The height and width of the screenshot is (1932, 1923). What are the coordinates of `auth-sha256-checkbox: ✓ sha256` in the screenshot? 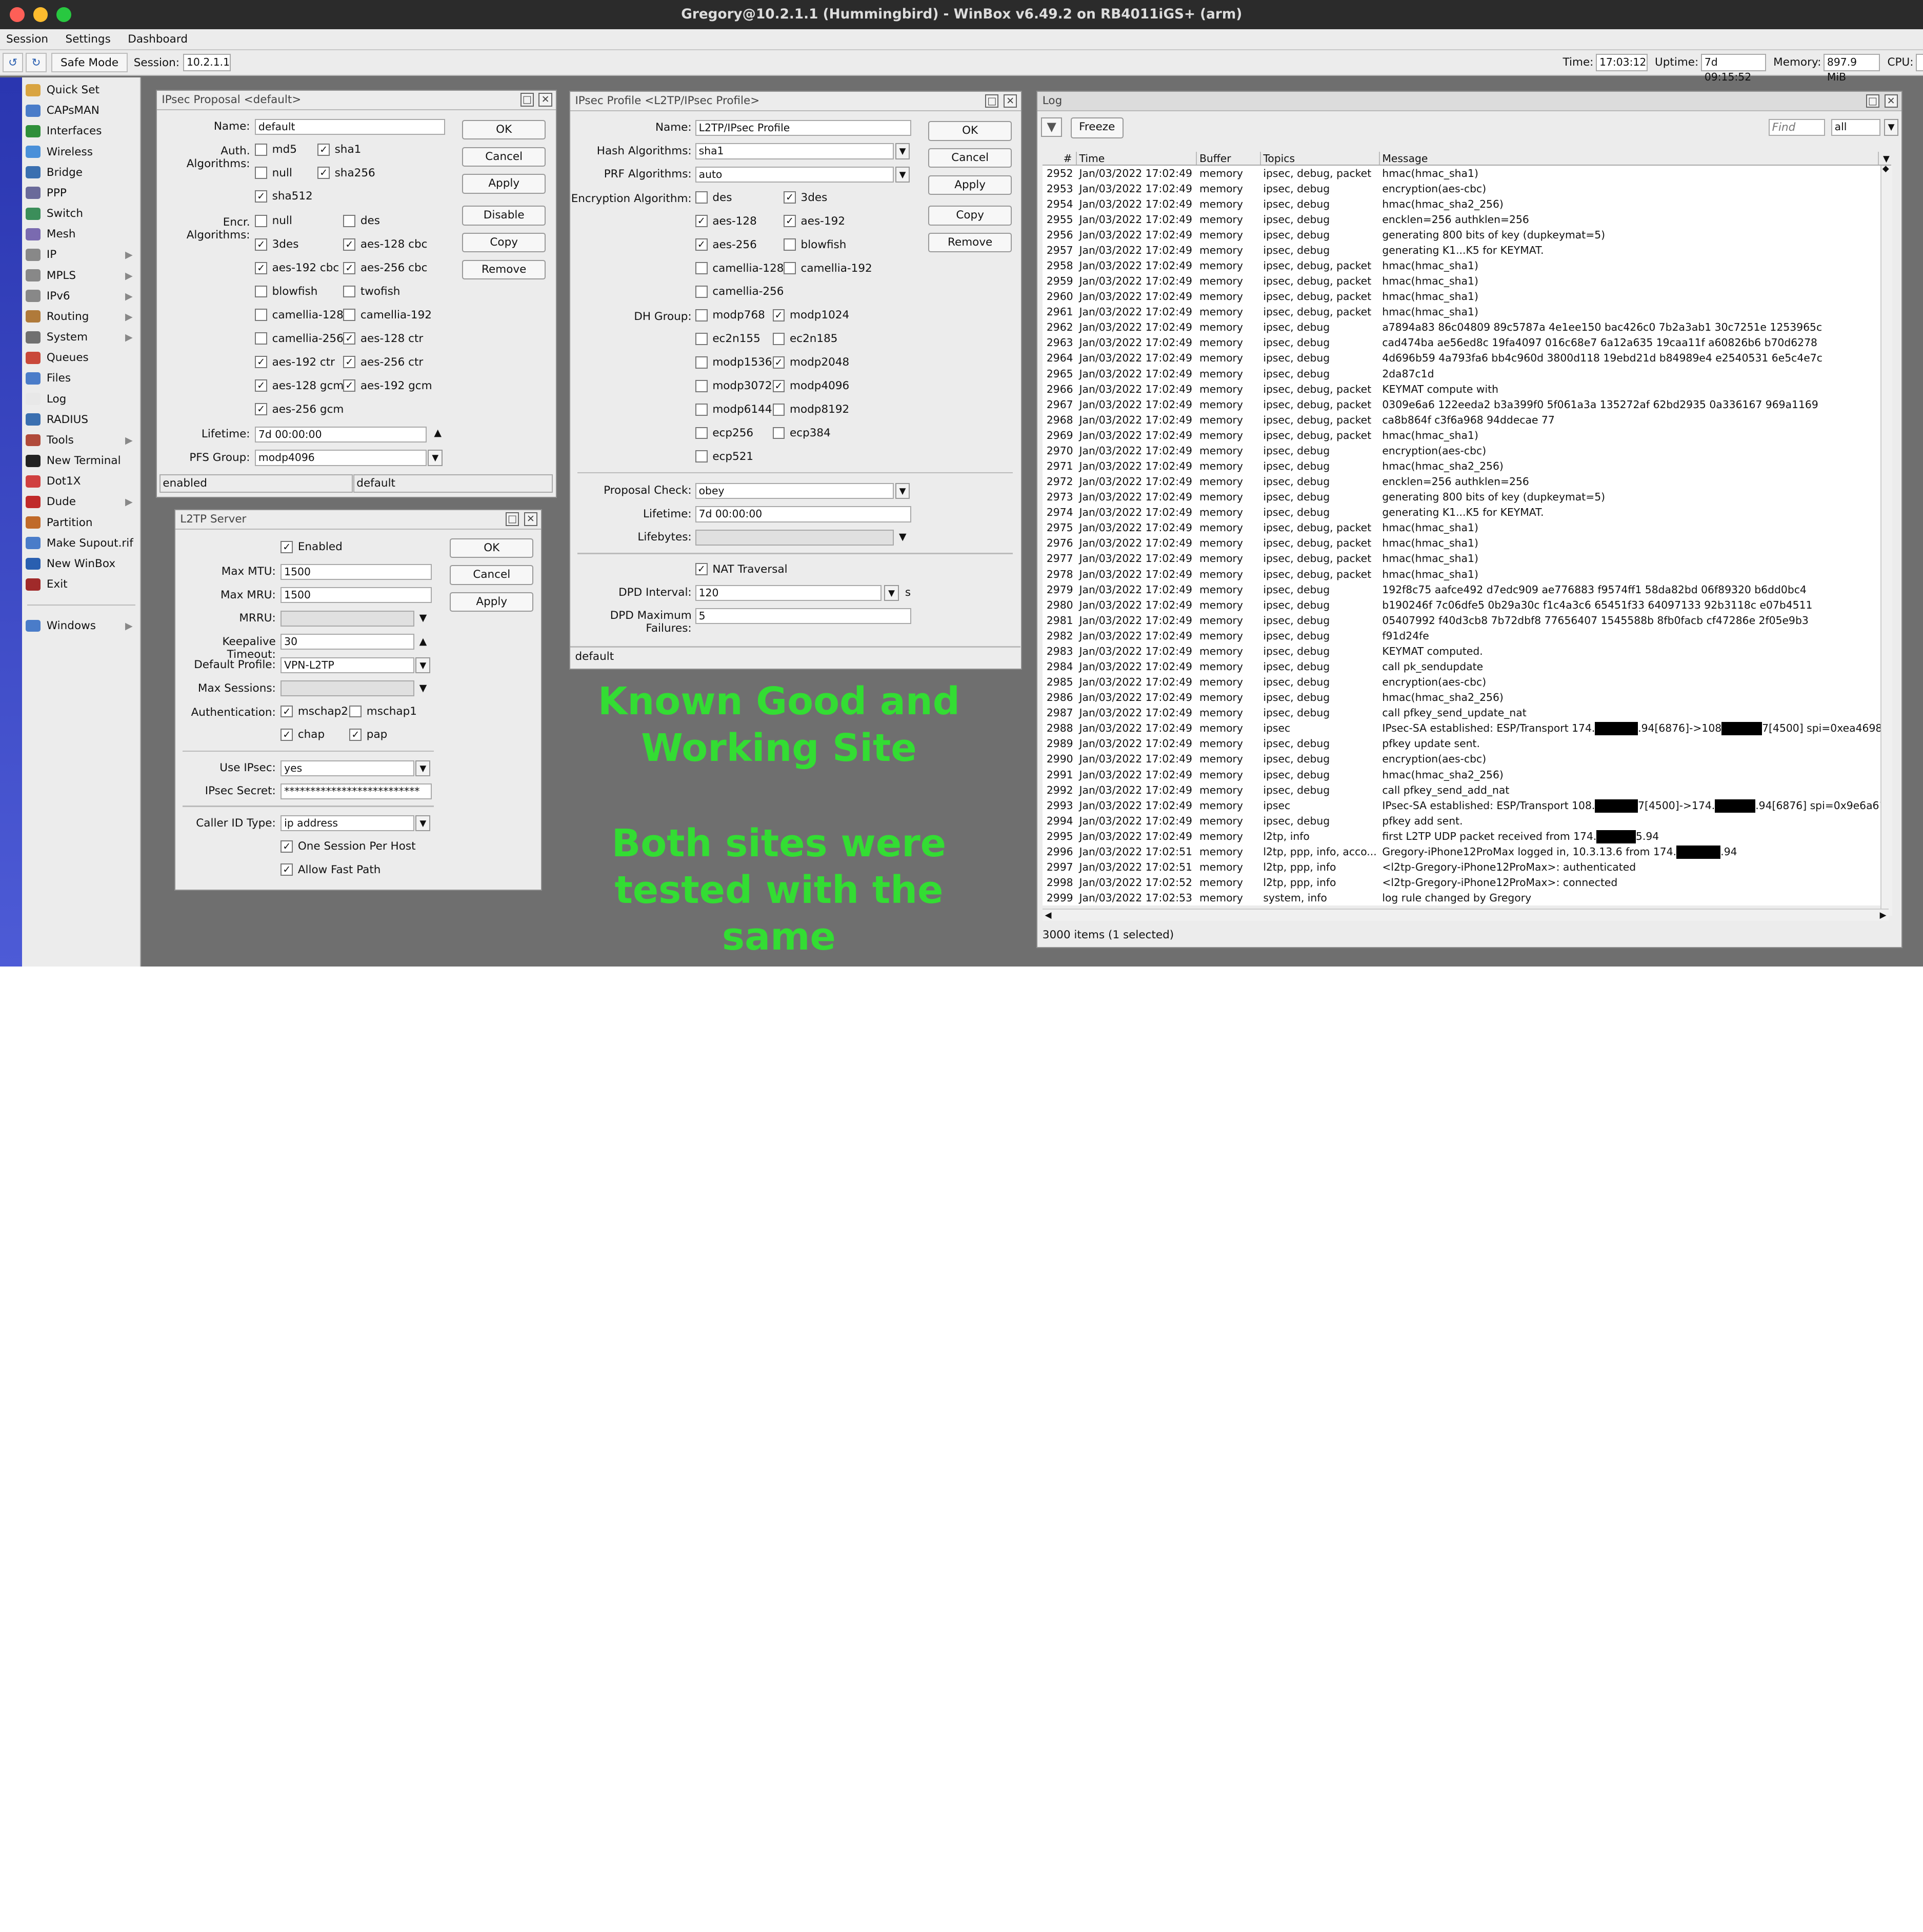 It's located at (346, 173).